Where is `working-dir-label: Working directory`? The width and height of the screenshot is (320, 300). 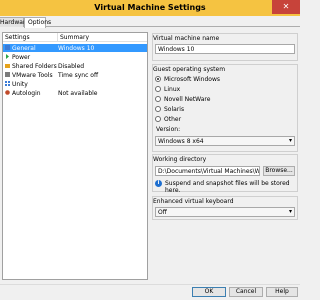 working-dir-label: Working directory is located at coordinates (180, 159).